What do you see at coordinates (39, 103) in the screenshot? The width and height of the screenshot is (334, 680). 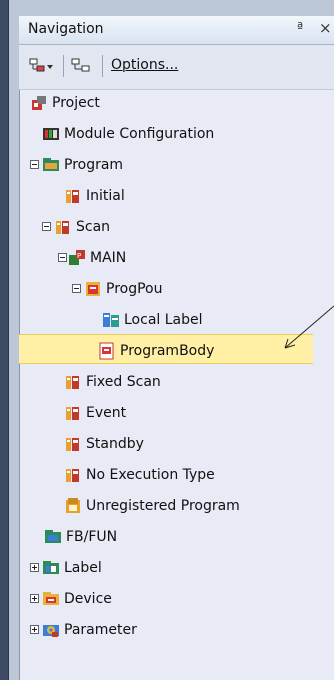 I see `project-icon` at bounding box center [39, 103].